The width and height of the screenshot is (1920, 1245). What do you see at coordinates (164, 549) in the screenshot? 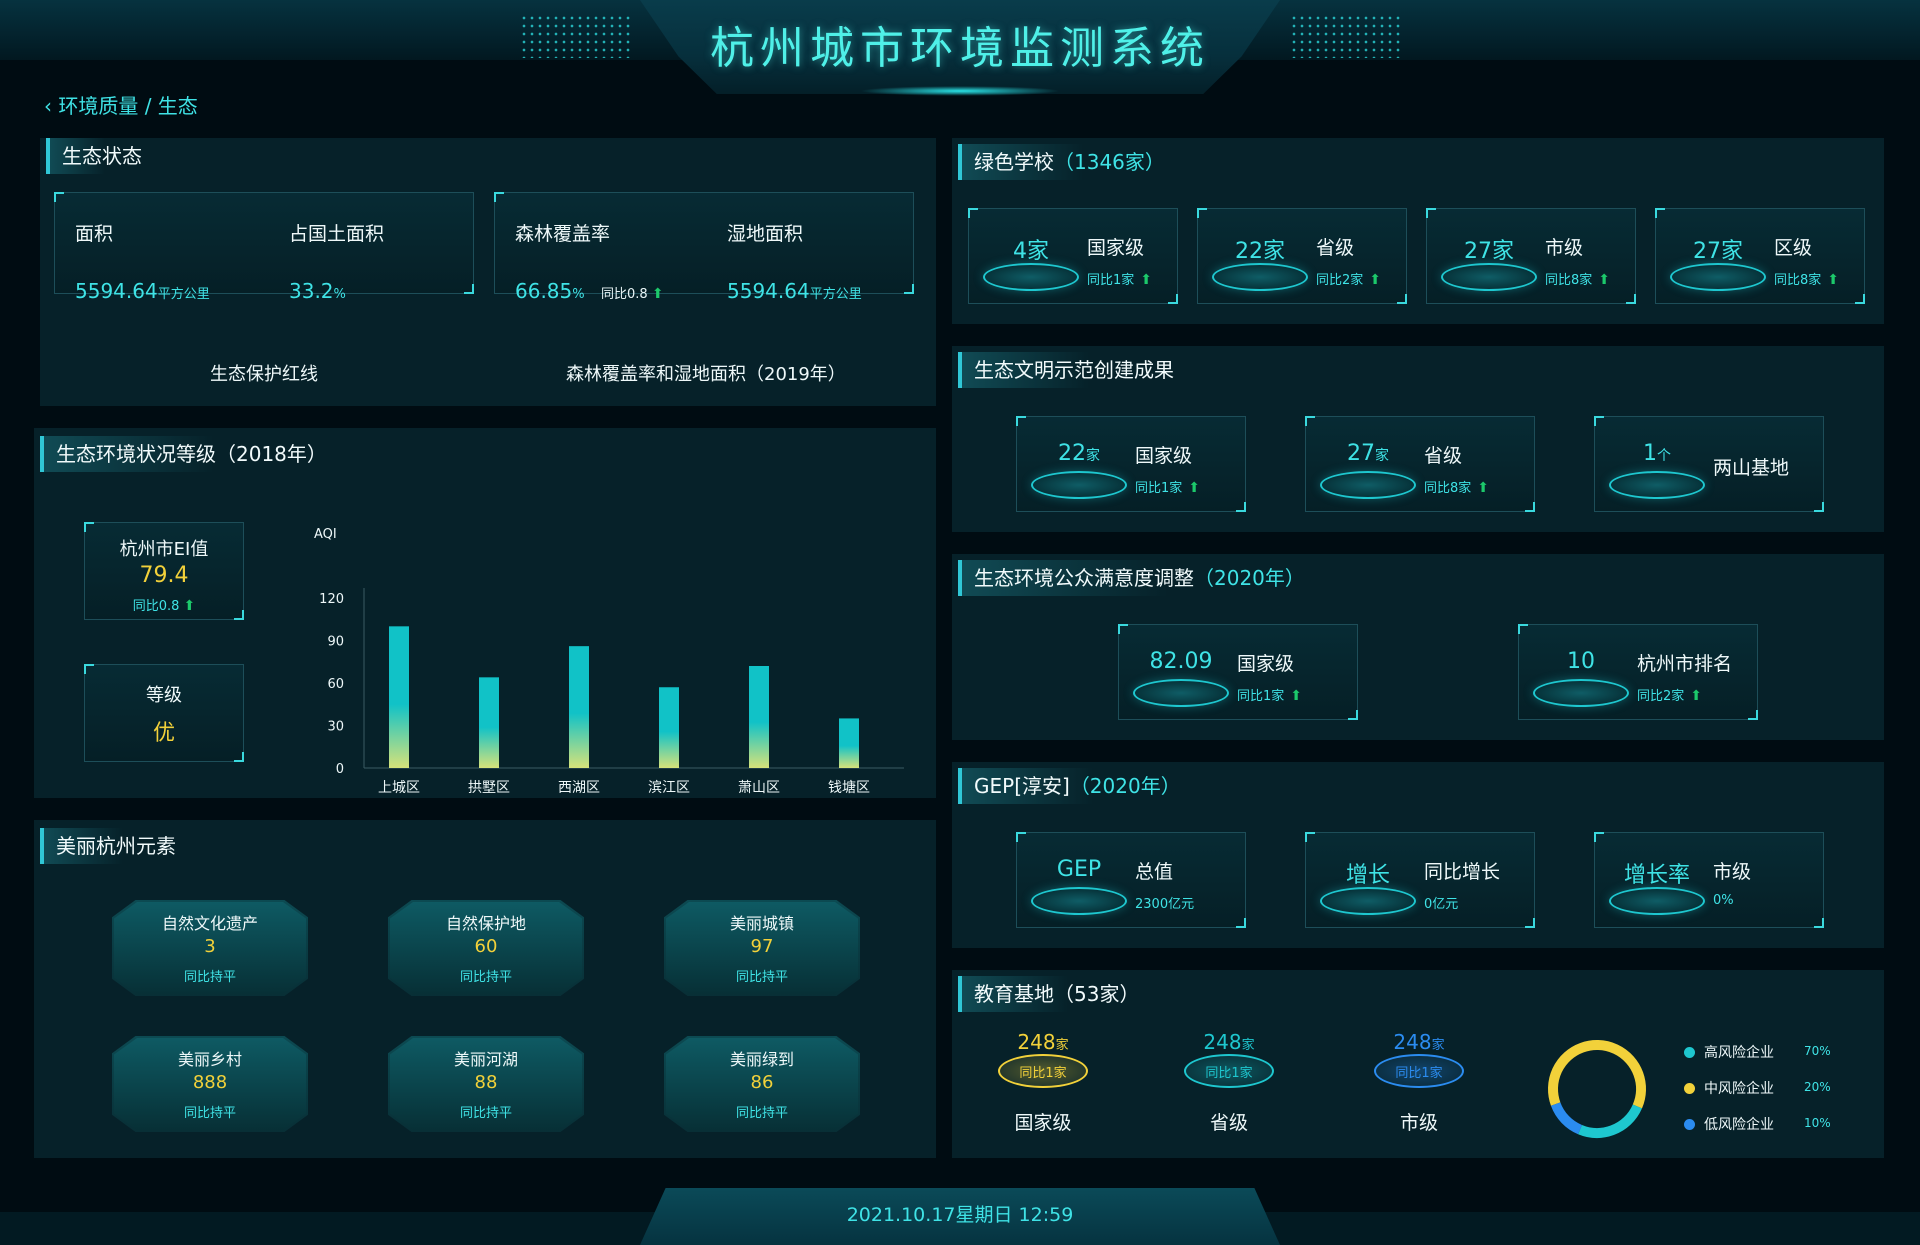
I see `ei-label: 杭州市EI值` at bounding box center [164, 549].